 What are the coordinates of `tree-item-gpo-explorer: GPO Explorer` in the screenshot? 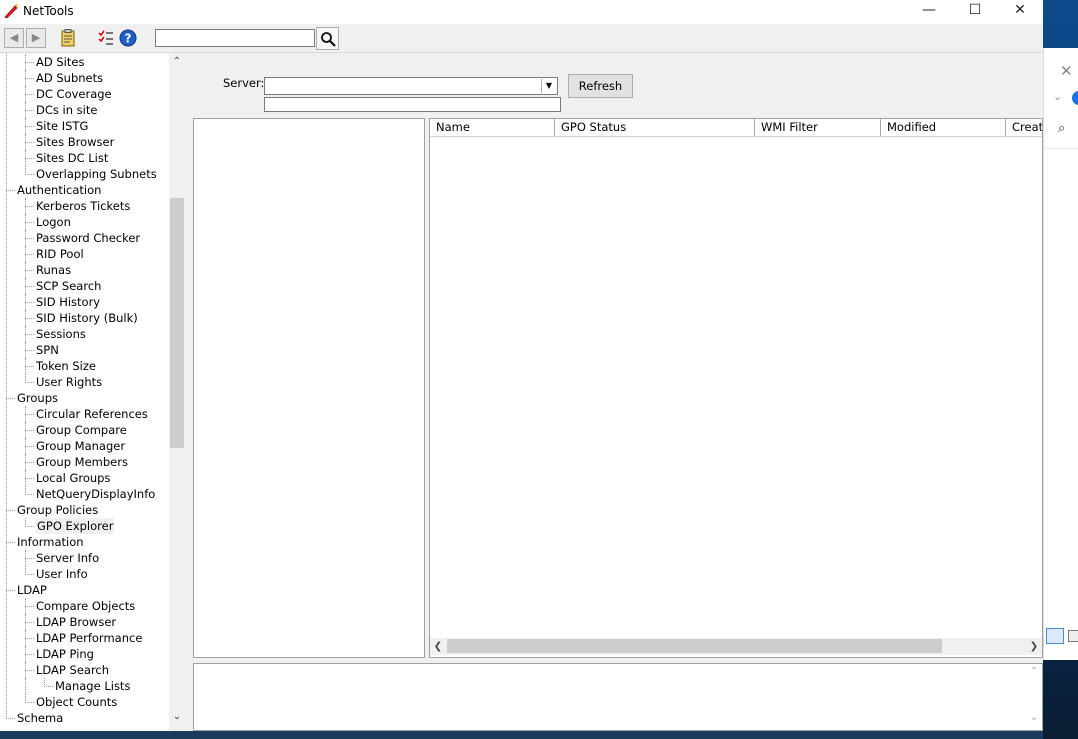 It's located at (75, 526).